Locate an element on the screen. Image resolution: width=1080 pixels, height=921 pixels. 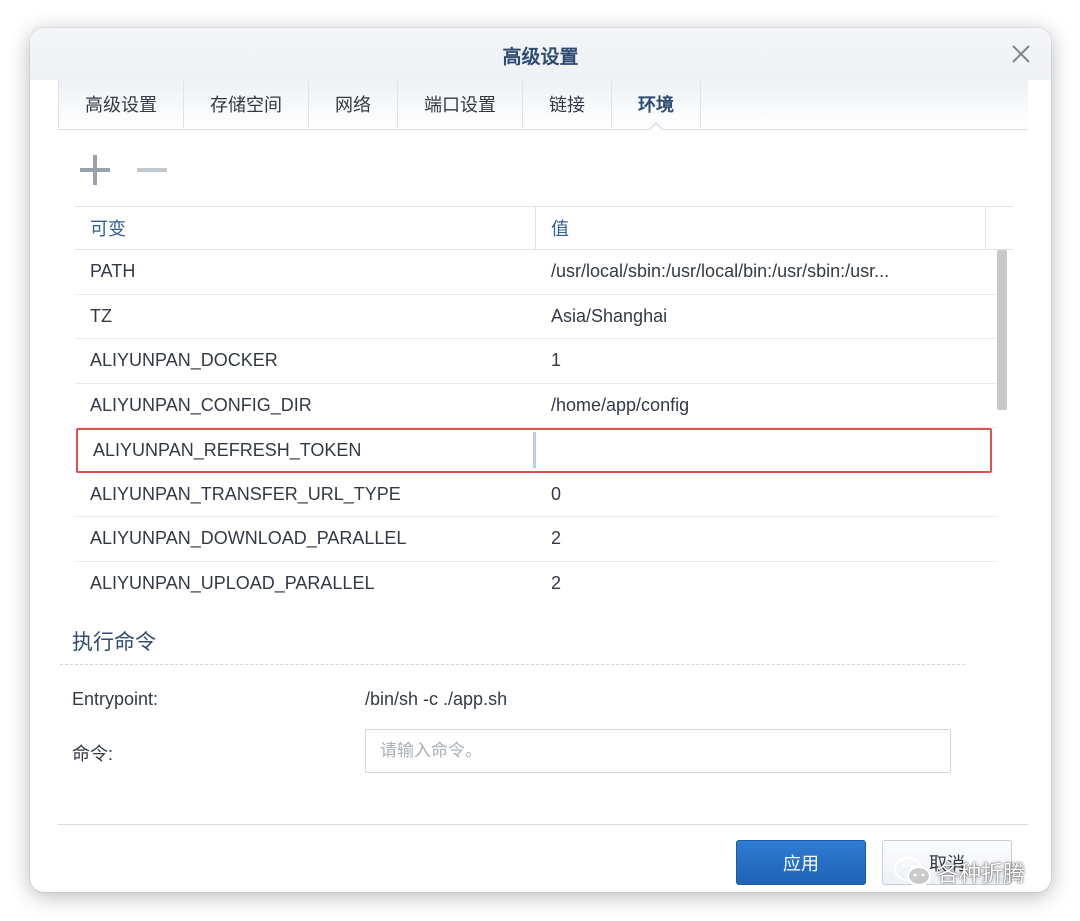
variable-name: PATH is located at coordinates (113, 271).